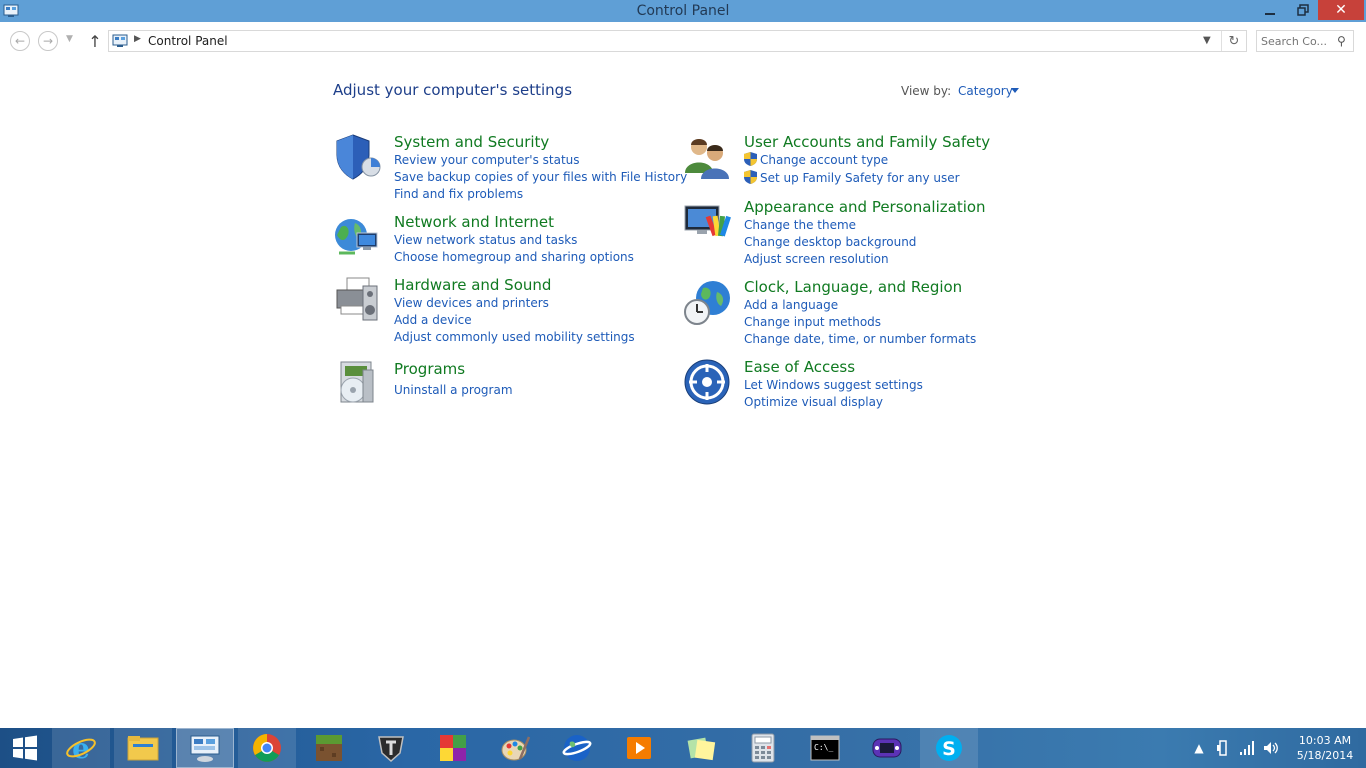 The width and height of the screenshot is (1366, 768). What do you see at coordinates (485, 240) in the screenshot?
I see `link-network-status: View network status and tasks` at bounding box center [485, 240].